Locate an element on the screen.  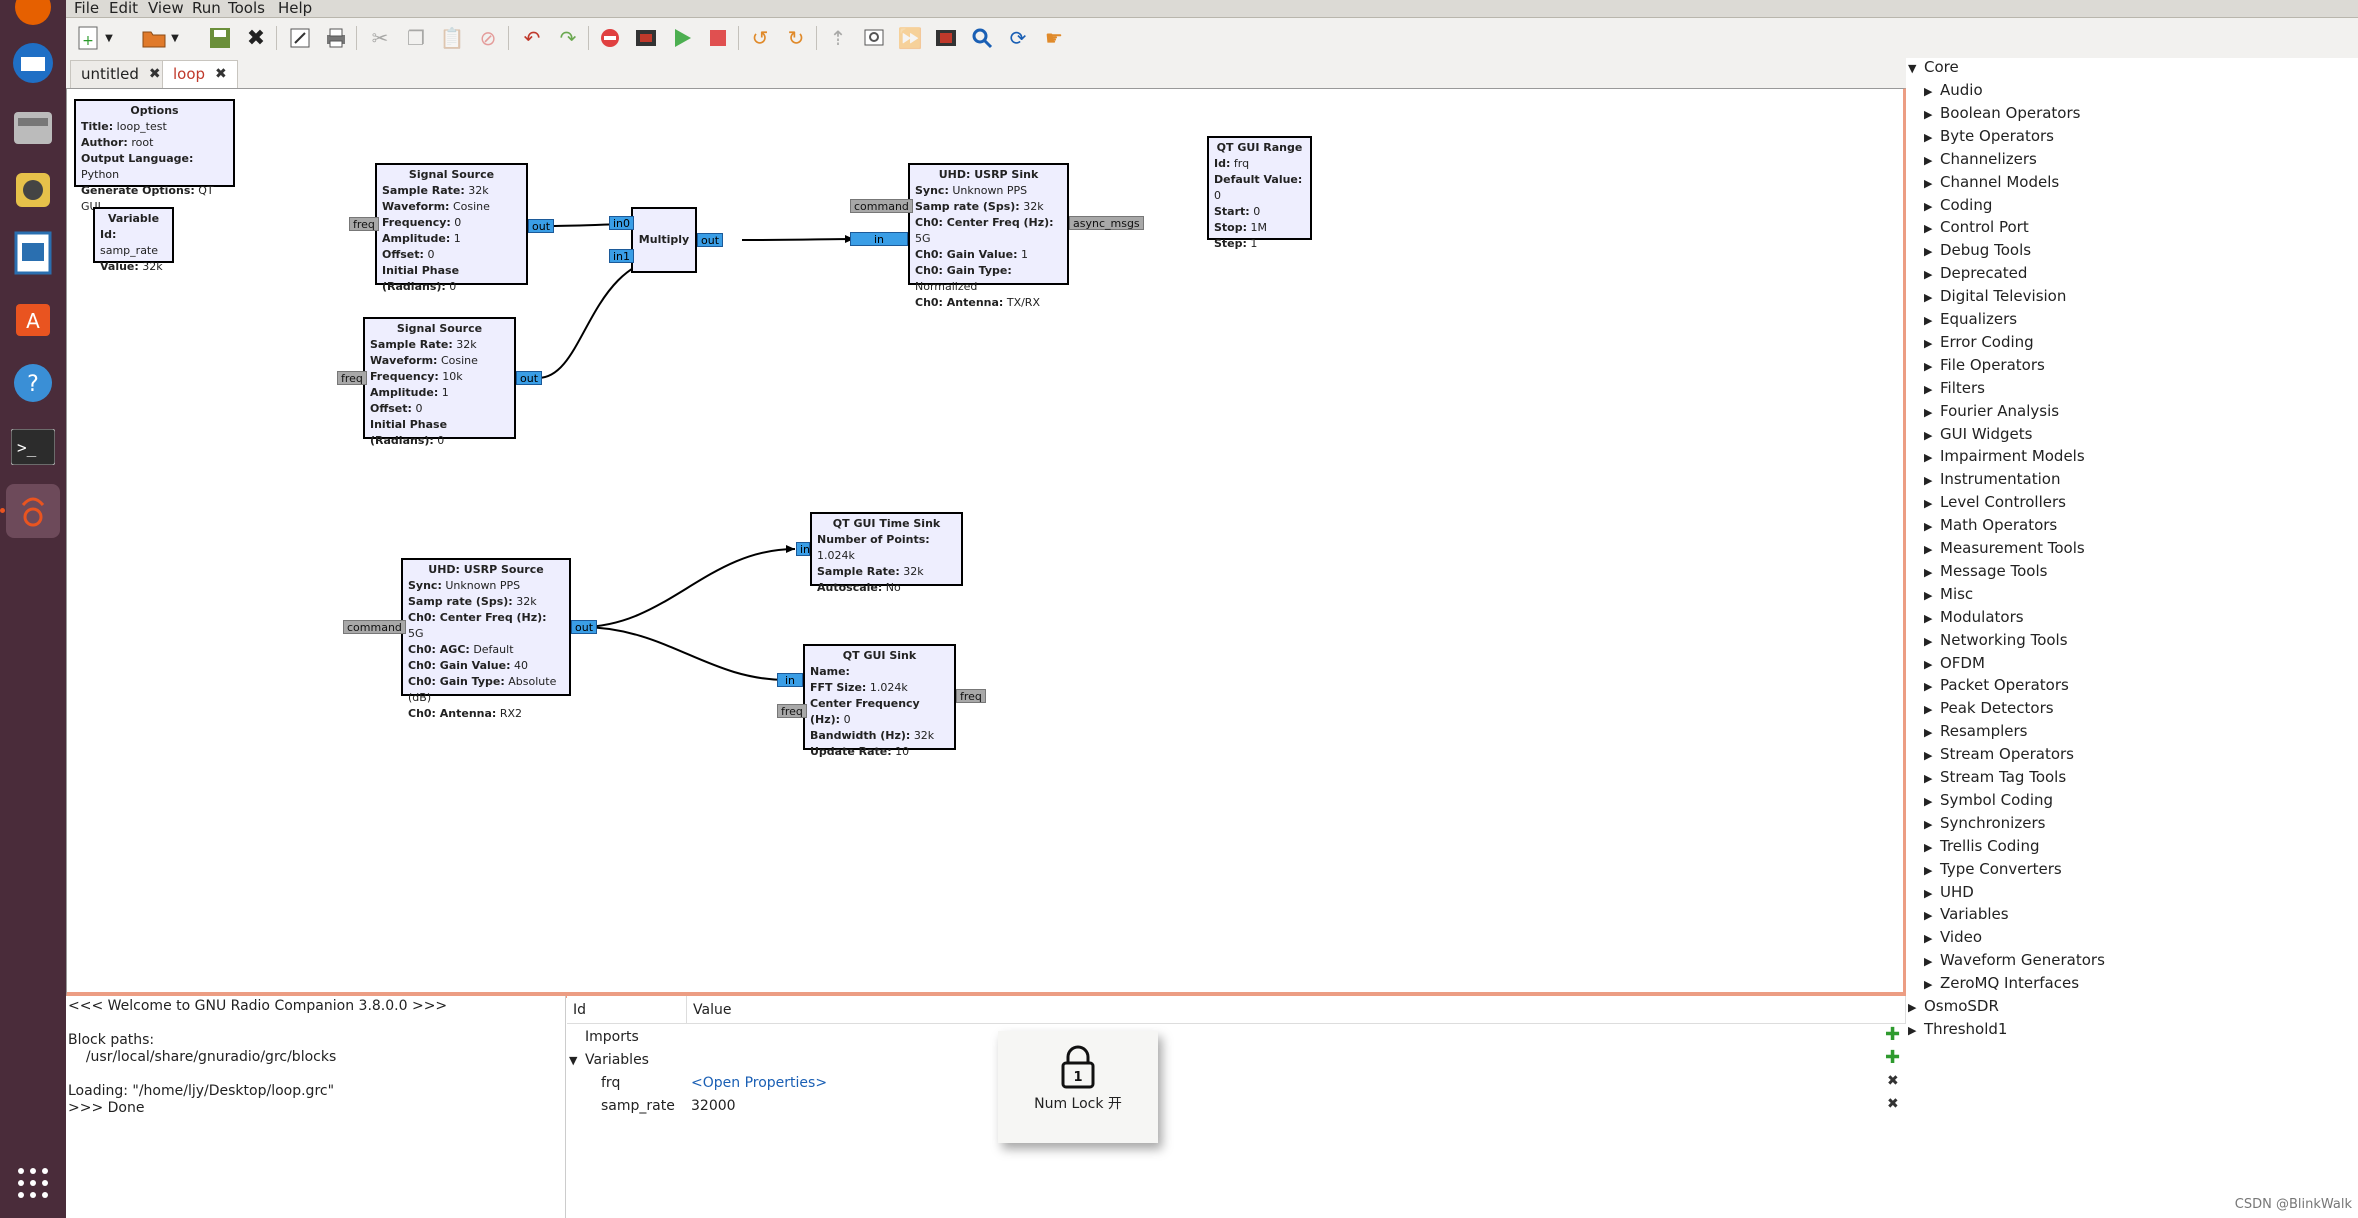
print-icon is located at coordinates (336, 38).